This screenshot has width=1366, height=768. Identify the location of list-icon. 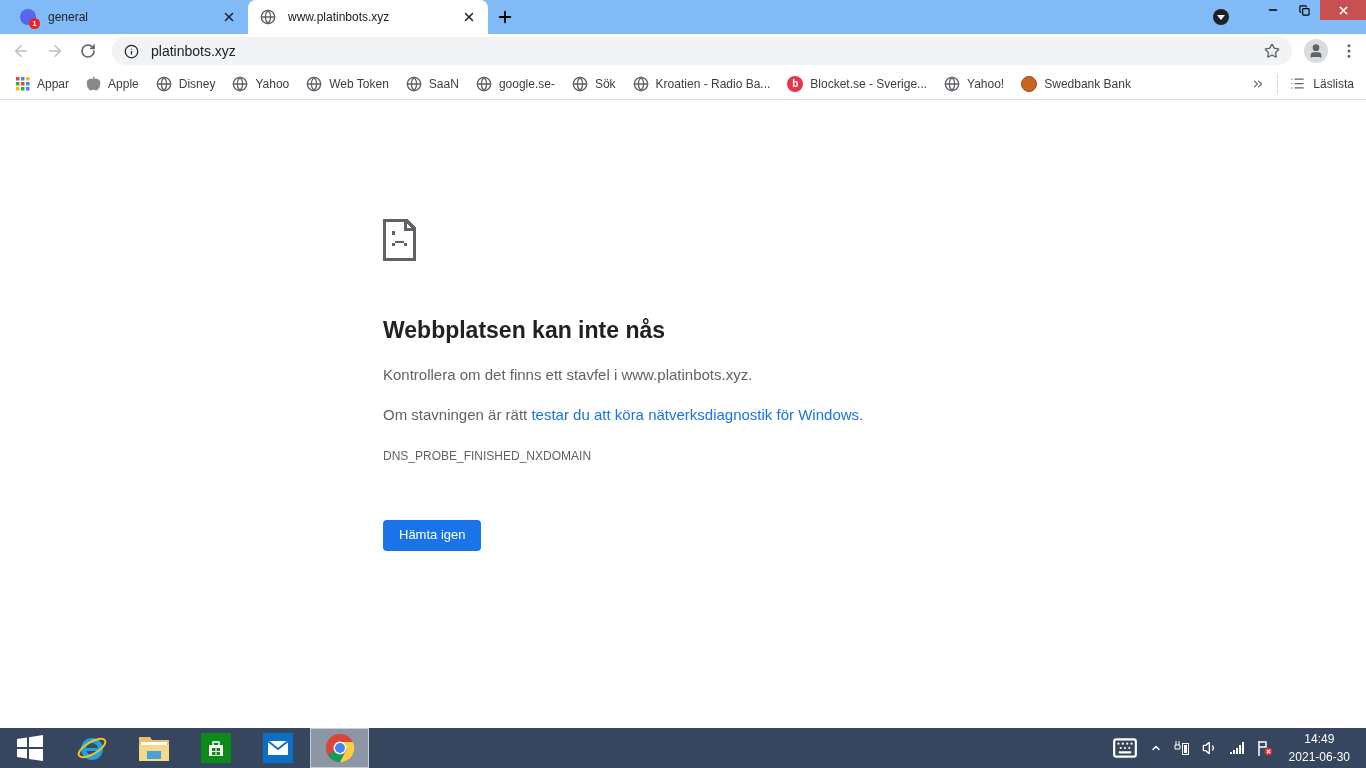
(1298, 83).